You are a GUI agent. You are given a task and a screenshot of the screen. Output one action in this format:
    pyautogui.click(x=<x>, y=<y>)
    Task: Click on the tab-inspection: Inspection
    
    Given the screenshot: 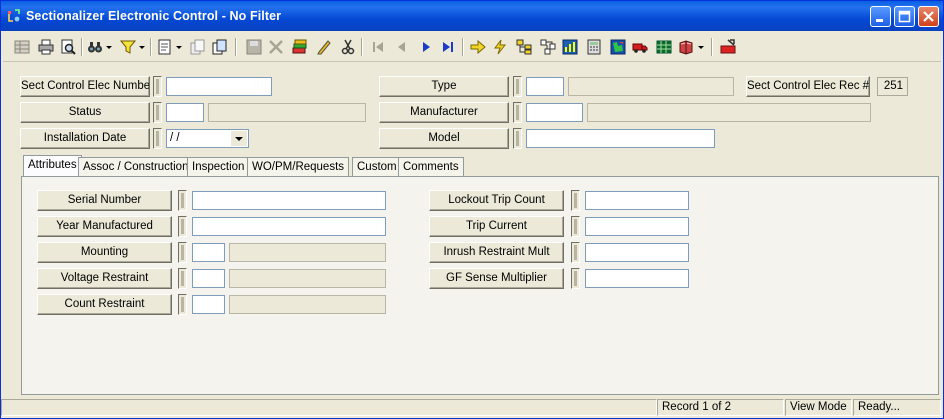 What is the action you would take?
    pyautogui.click(x=218, y=167)
    